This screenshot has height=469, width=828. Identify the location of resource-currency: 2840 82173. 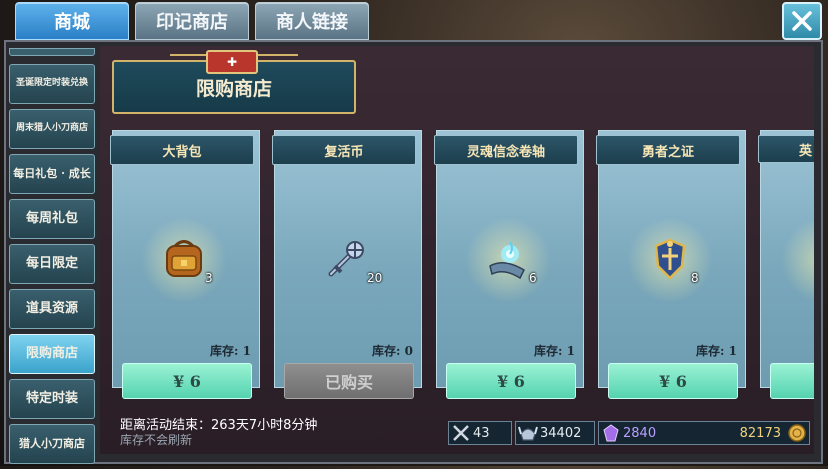
(704, 433).